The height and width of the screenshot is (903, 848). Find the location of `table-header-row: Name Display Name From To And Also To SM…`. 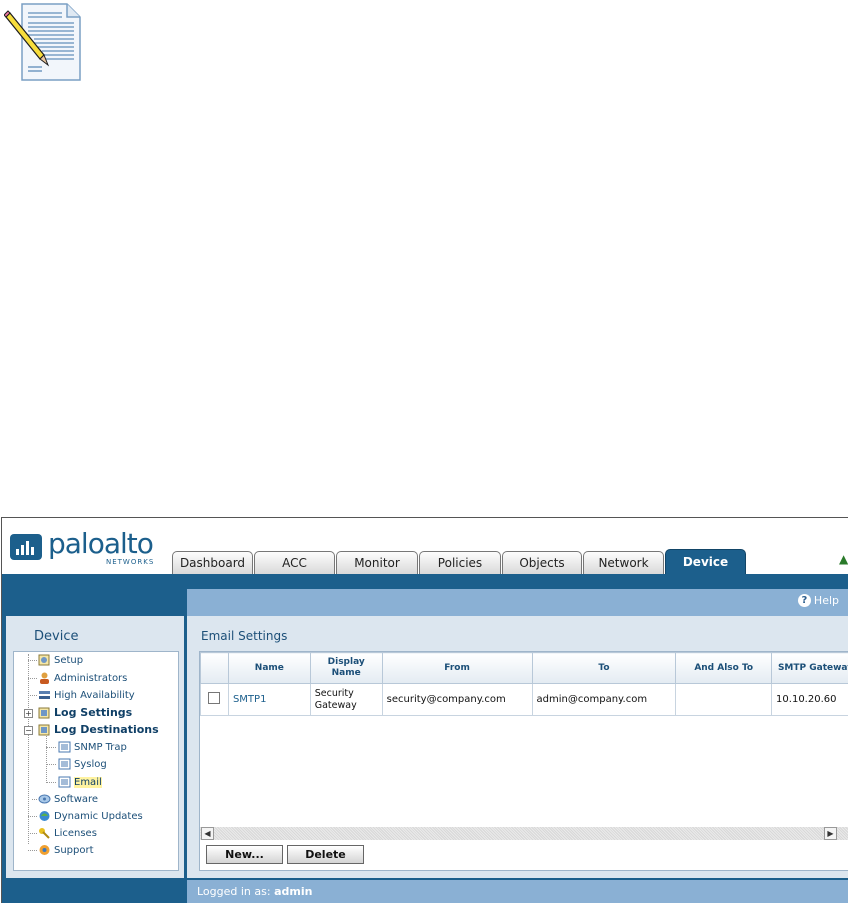

table-header-row: Name Display Name From To And Also To SM… is located at coordinates (524, 668).